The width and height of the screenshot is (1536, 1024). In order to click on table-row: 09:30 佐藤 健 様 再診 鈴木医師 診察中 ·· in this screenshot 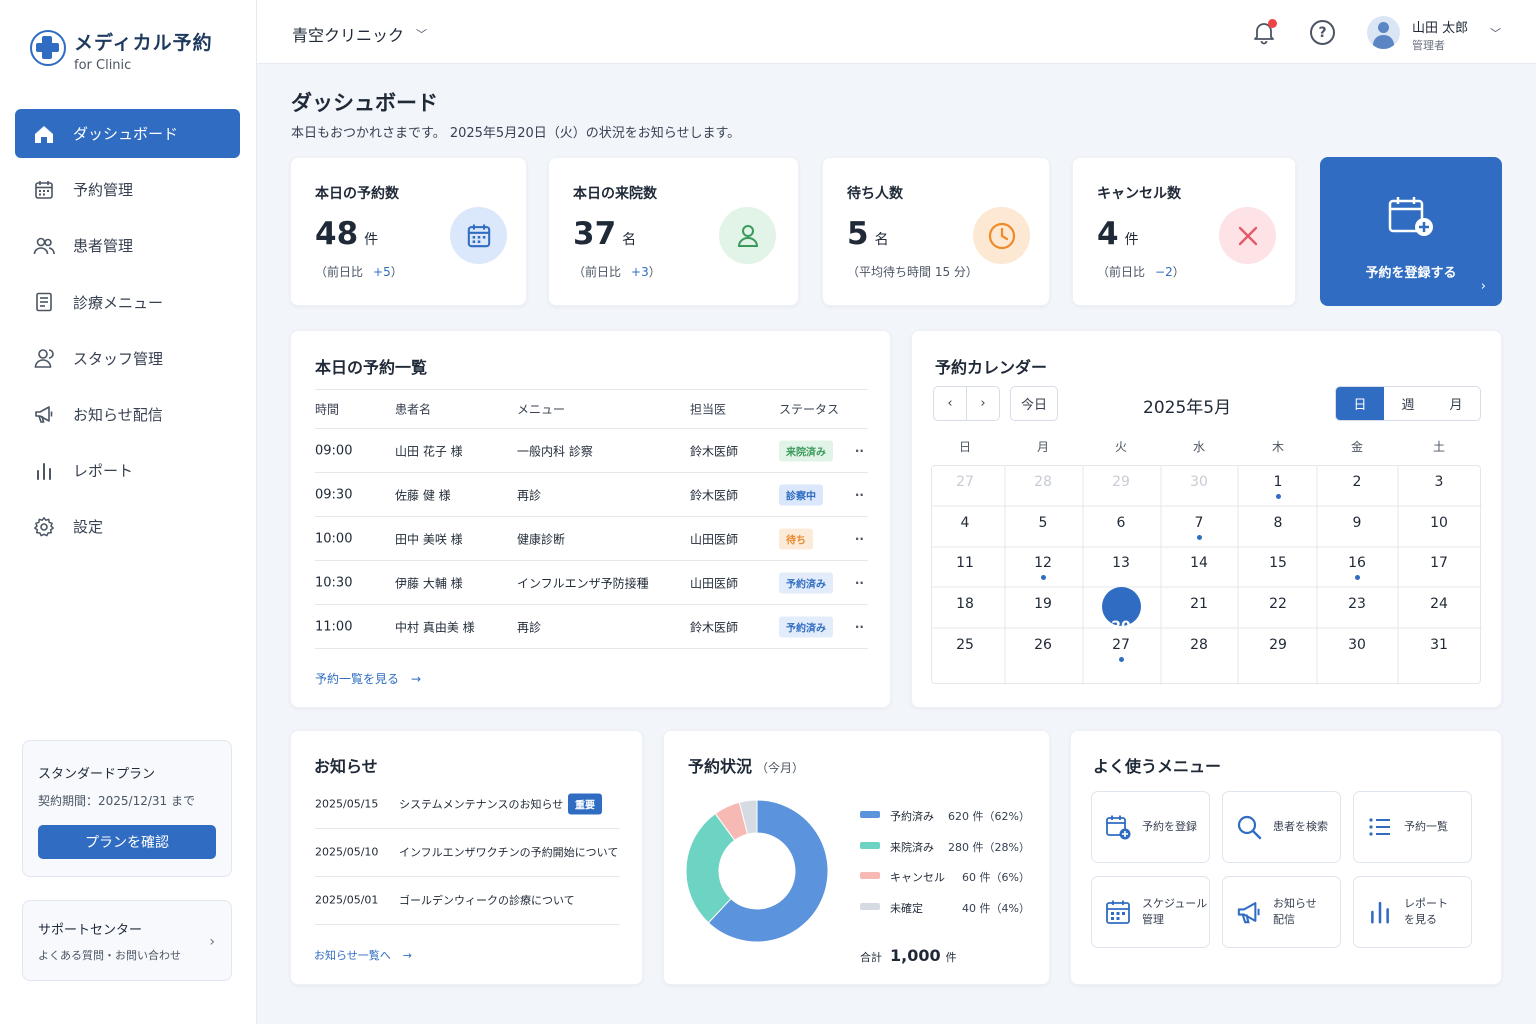, I will do `click(591, 495)`.